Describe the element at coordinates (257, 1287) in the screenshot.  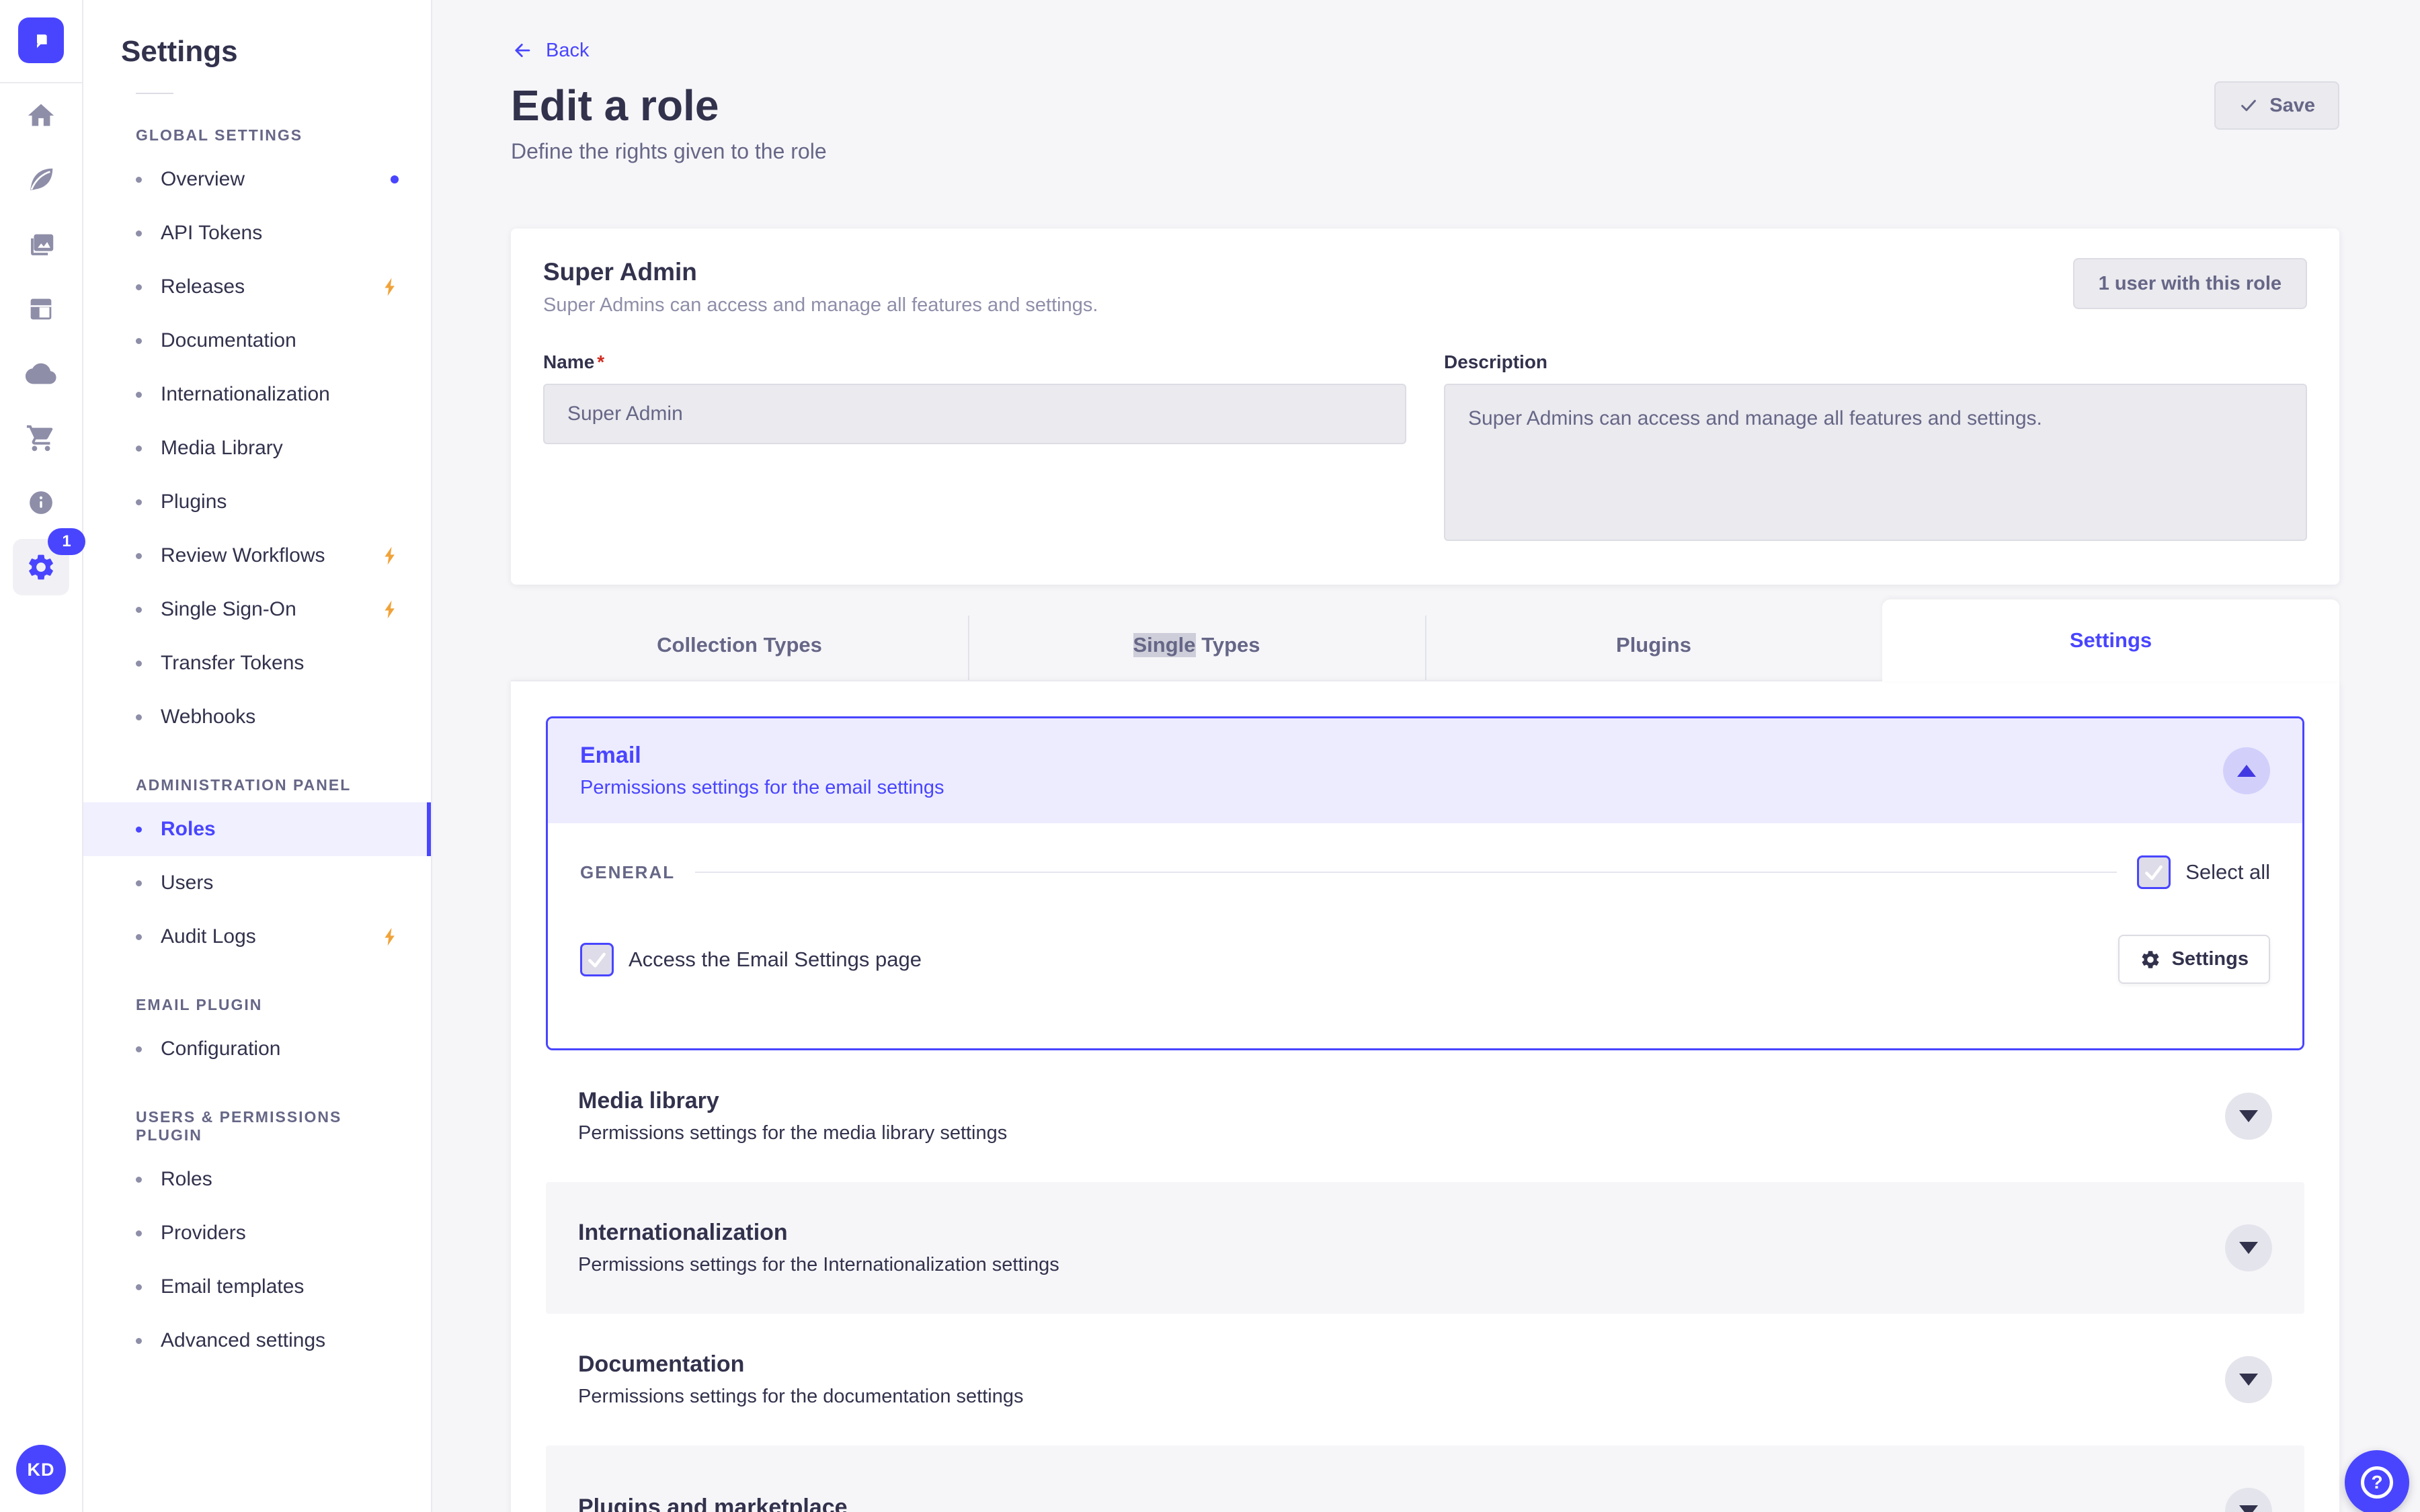
I see `sidebar-item-email-templates: Email templates` at that location.